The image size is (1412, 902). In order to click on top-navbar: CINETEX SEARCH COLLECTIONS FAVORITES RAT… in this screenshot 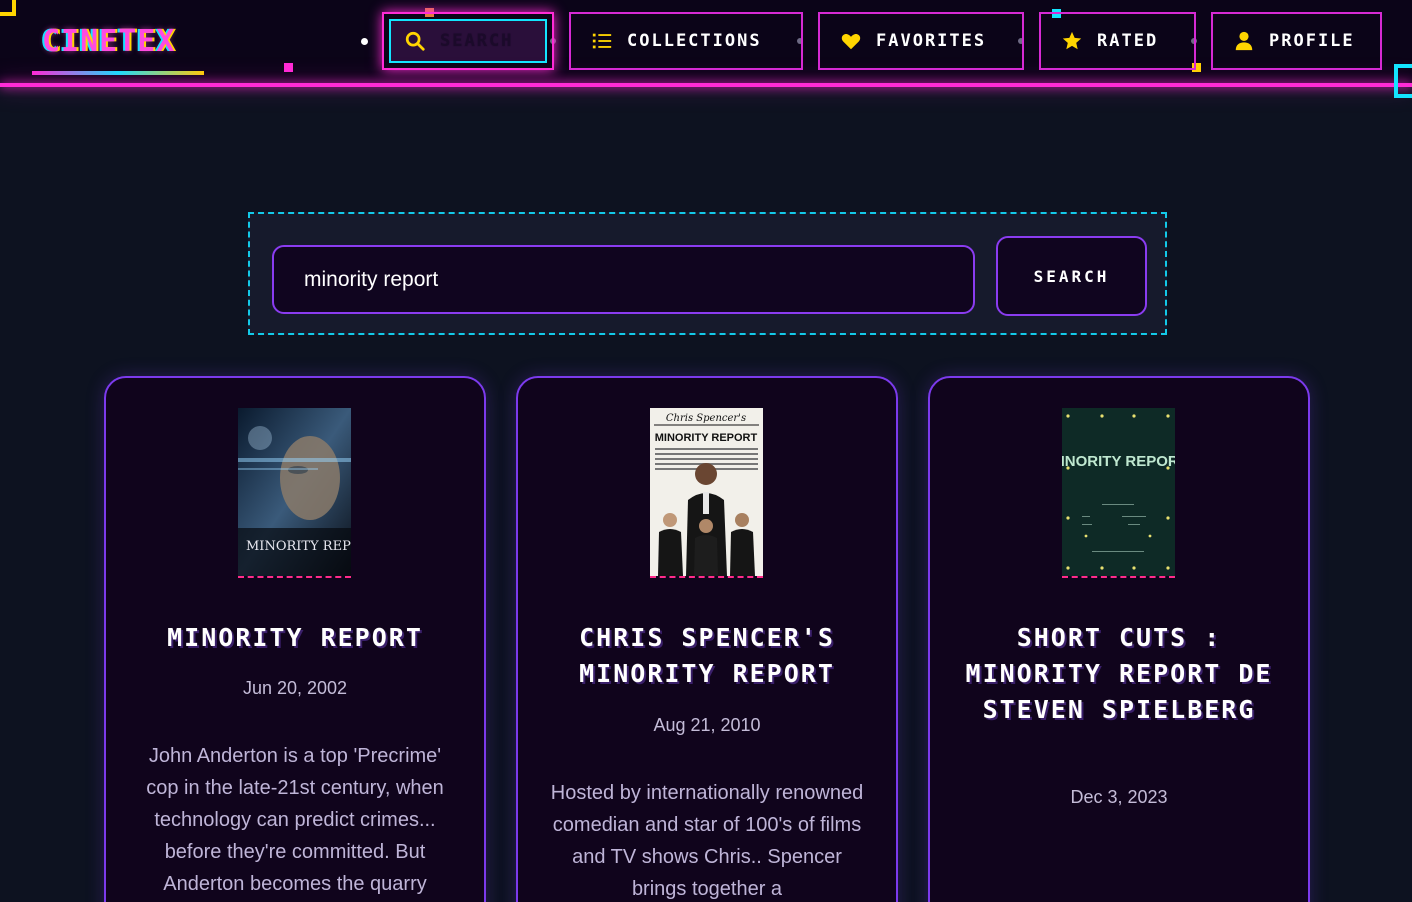, I will do `click(706, 42)`.